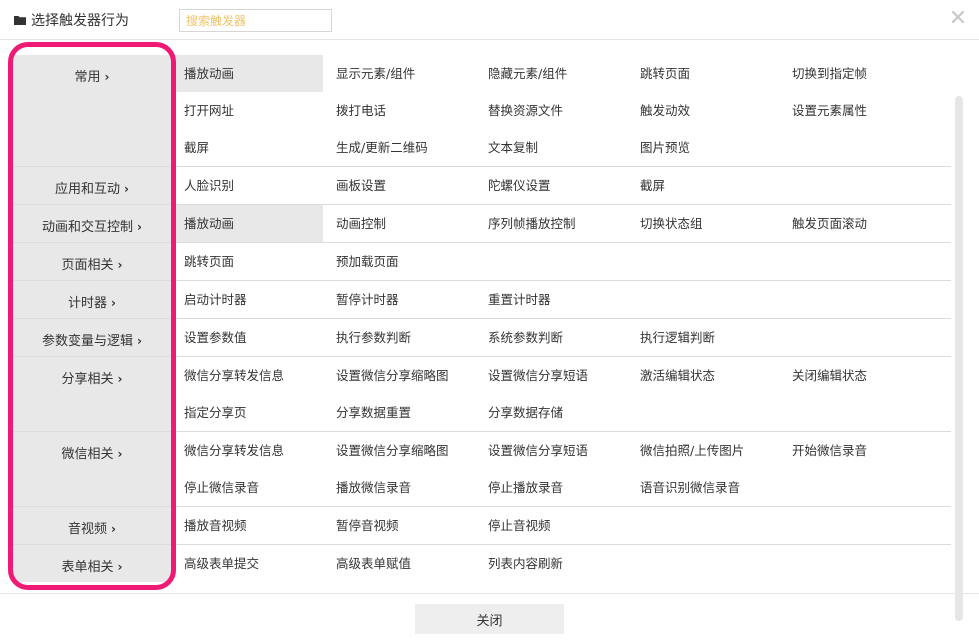  What do you see at coordinates (92, 110) in the screenshot?
I see `category-label: 常用 ›` at bounding box center [92, 110].